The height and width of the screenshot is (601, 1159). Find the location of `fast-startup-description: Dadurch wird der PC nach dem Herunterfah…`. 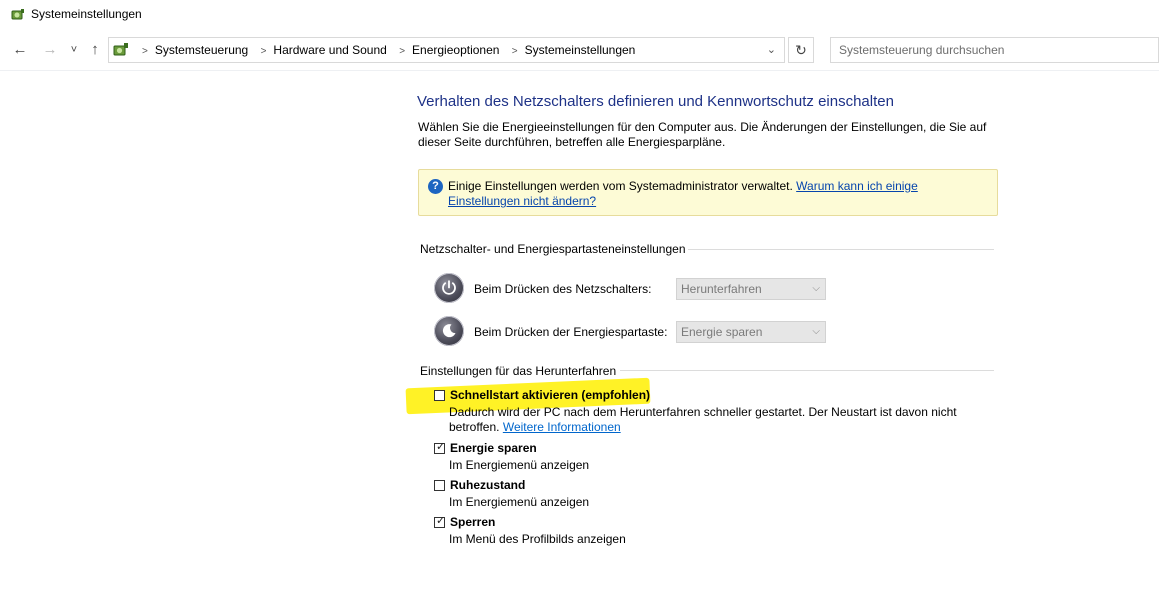

fast-startup-description: Dadurch wird der PC nach dem Herunterfah… is located at coordinates (706, 420).